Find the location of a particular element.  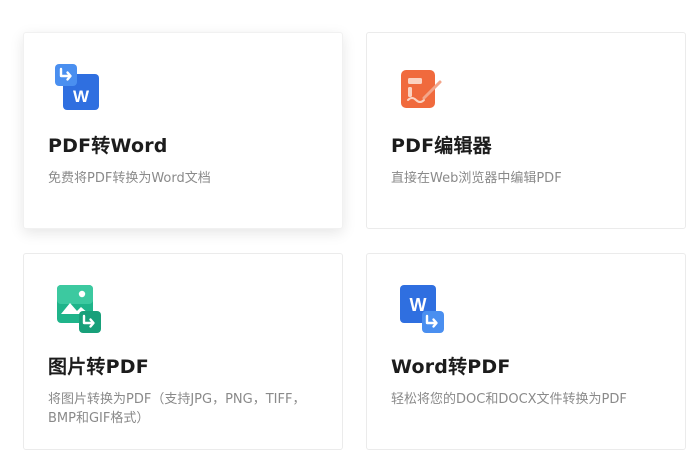

word-to-pdf-icon: W is located at coordinates (422, 309).